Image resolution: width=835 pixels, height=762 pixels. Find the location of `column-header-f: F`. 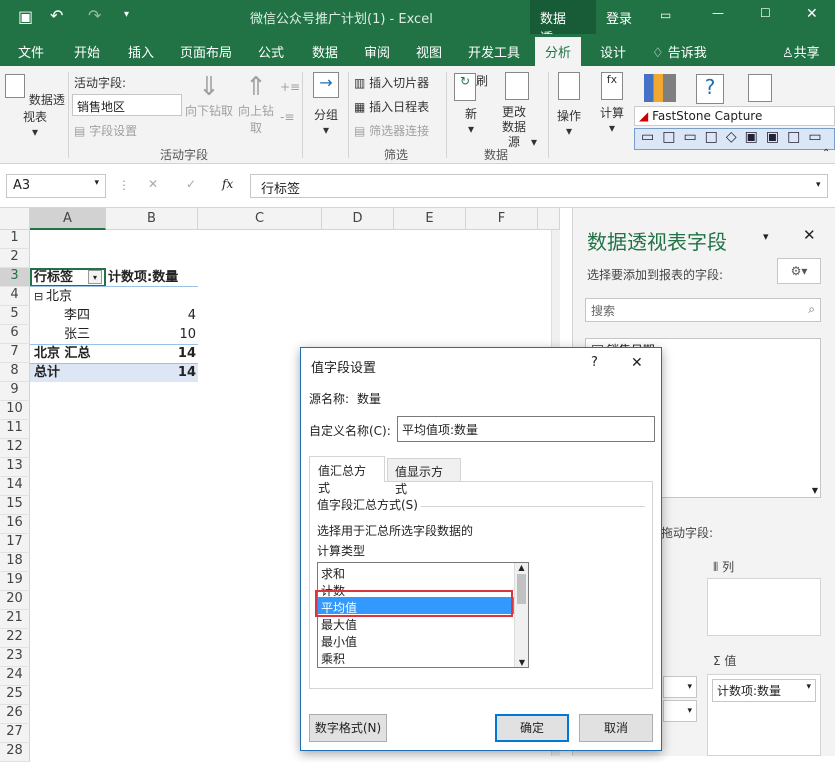

column-header-f: F is located at coordinates (502, 219).